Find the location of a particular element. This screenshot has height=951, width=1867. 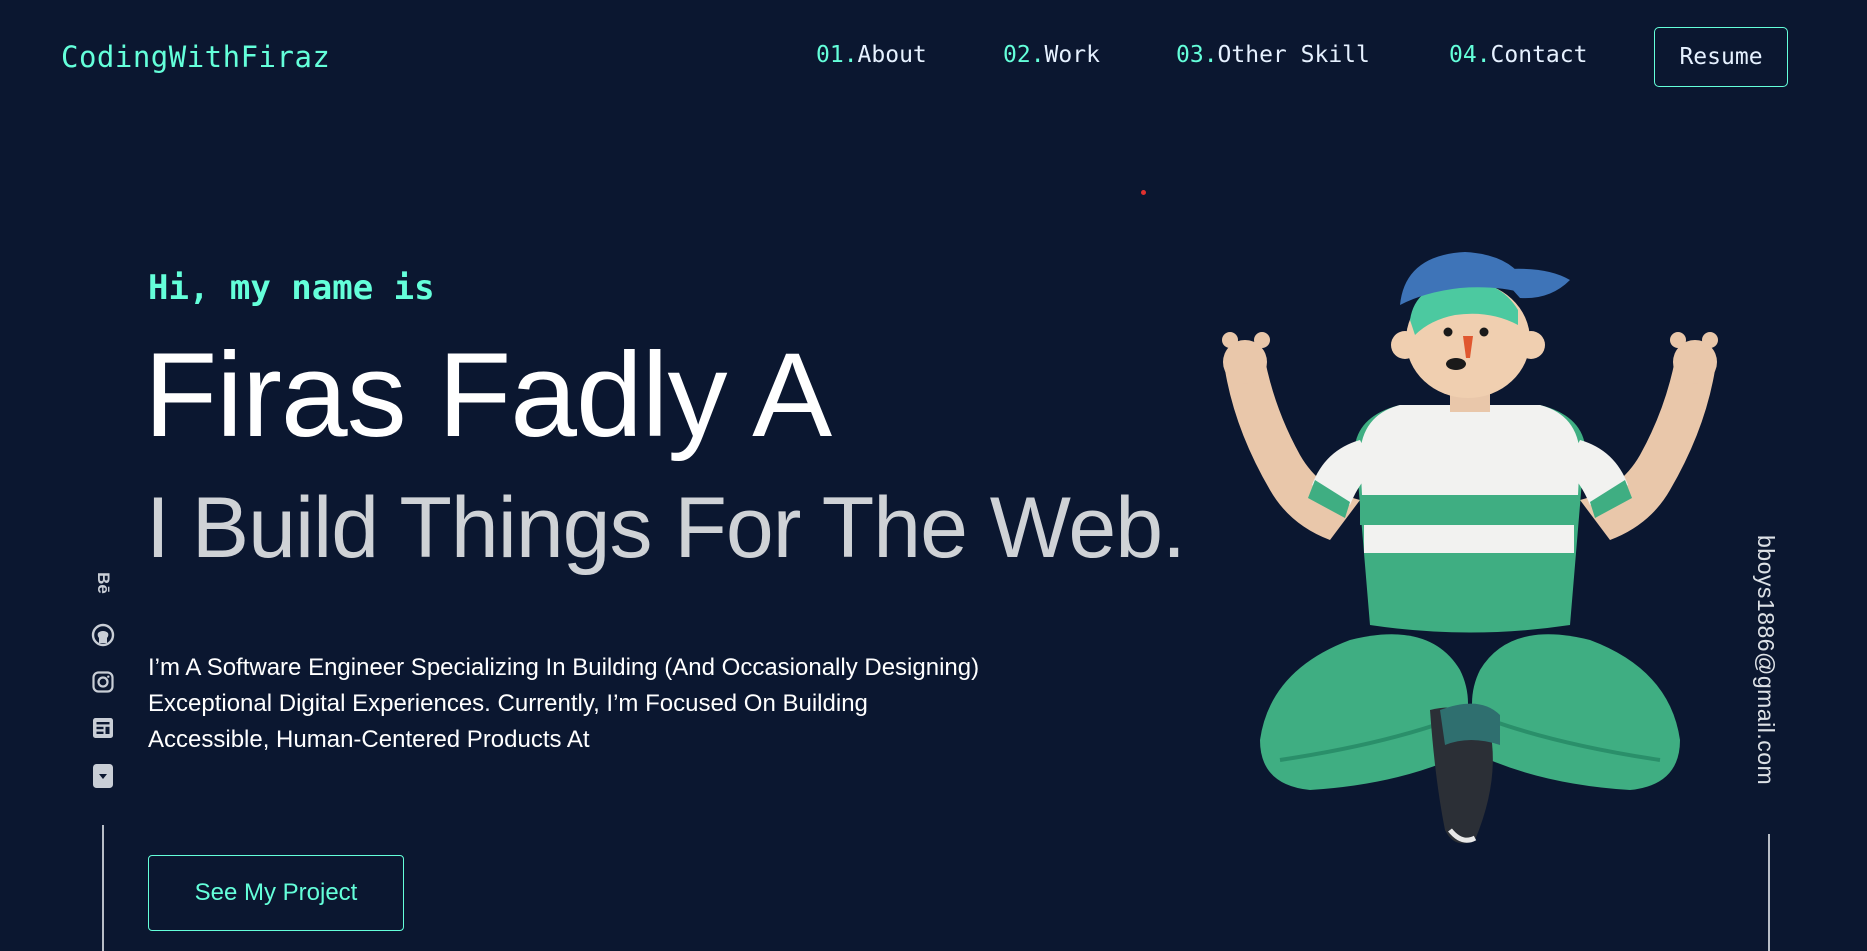

nav-item-about: 01.About is located at coordinates (871, 55).